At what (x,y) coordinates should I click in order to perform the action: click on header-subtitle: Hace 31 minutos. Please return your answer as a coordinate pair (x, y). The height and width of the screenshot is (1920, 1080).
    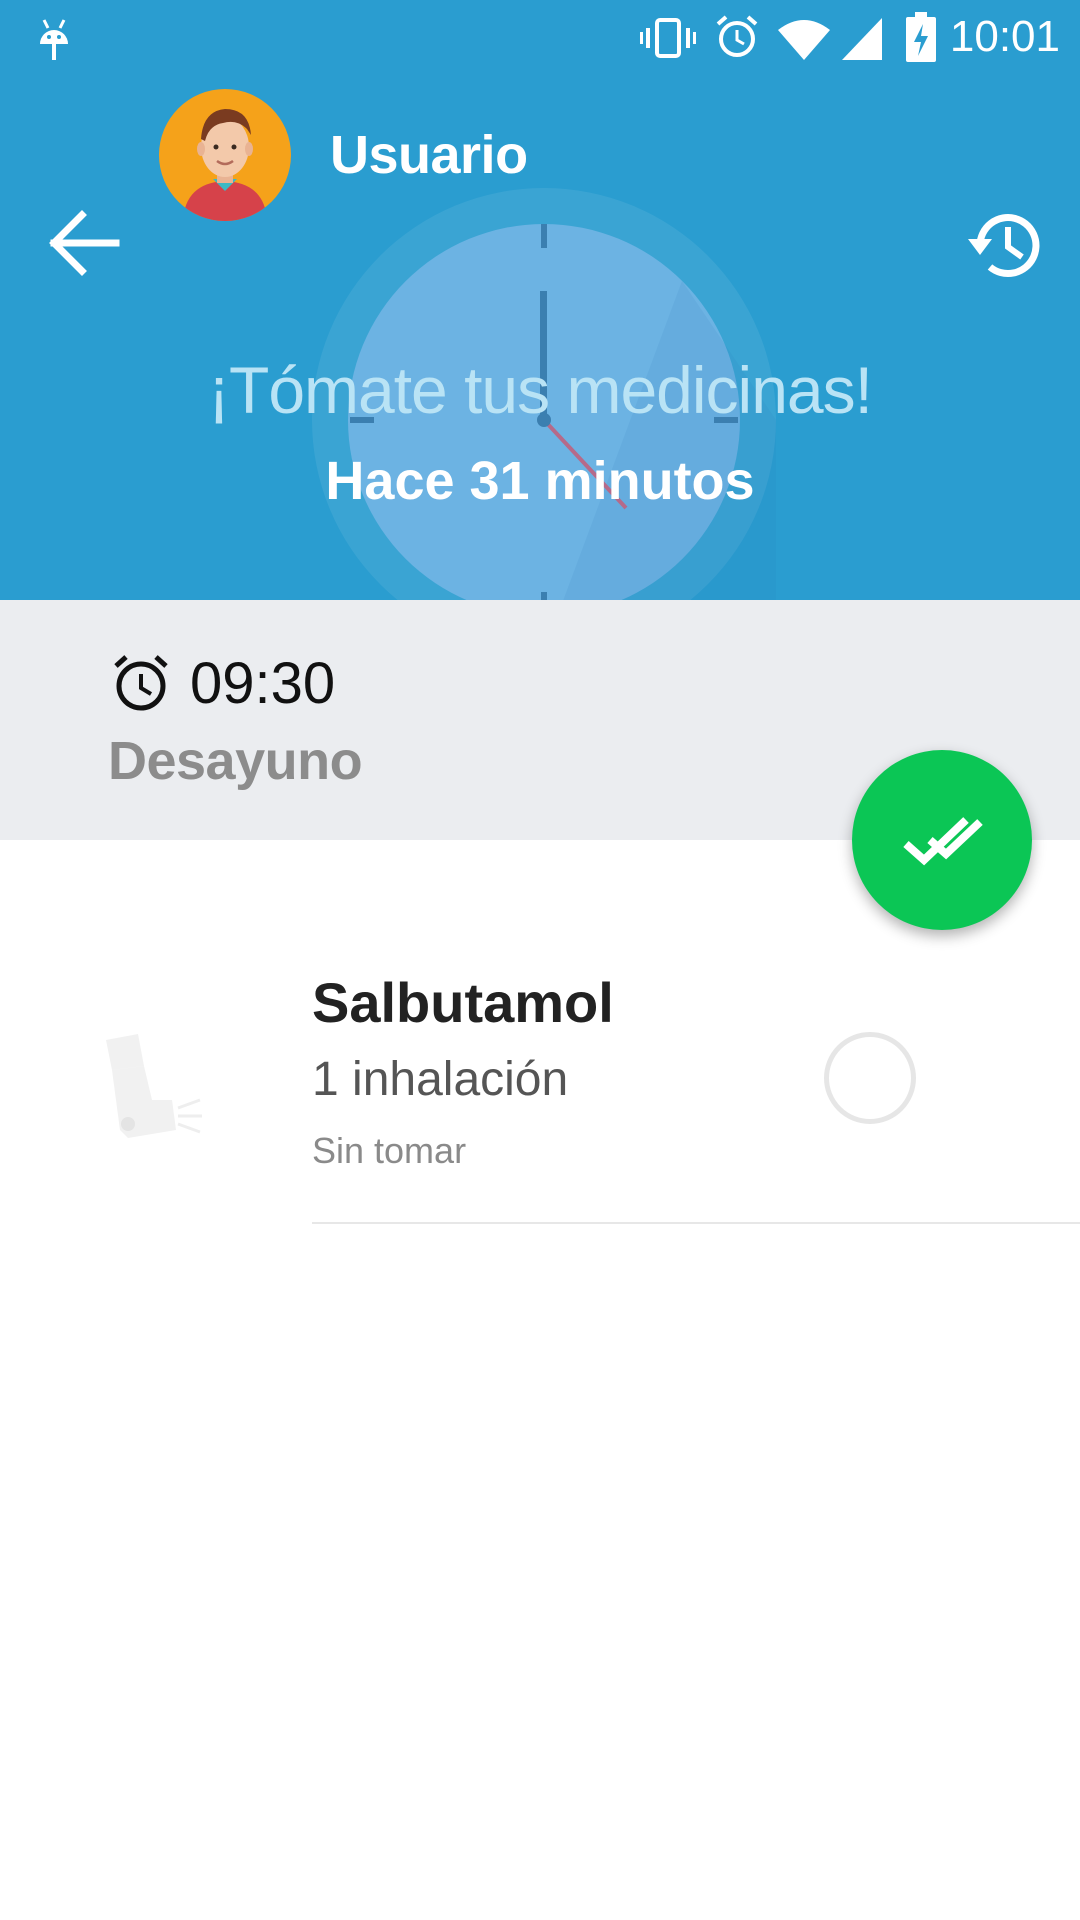
    Looking at the image, I should click on (540, 481).